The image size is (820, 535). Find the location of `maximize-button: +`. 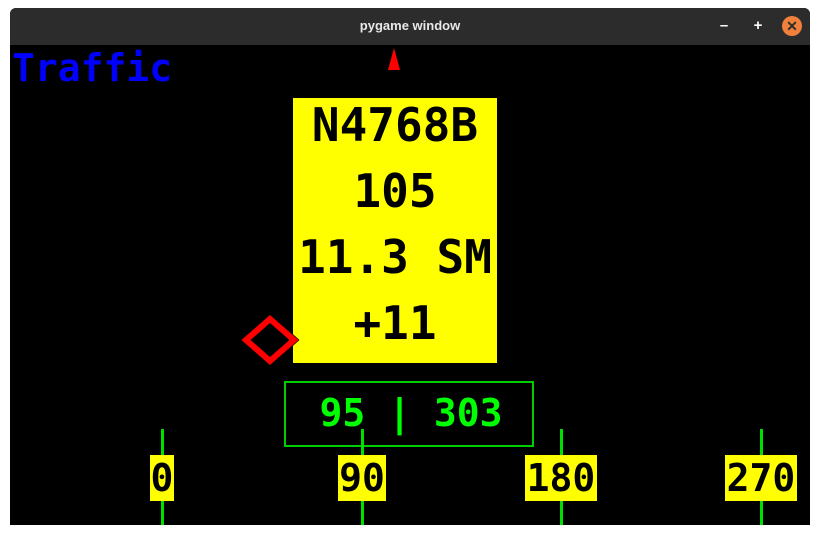

maximize-button: + is located at coordinates (758, 26).